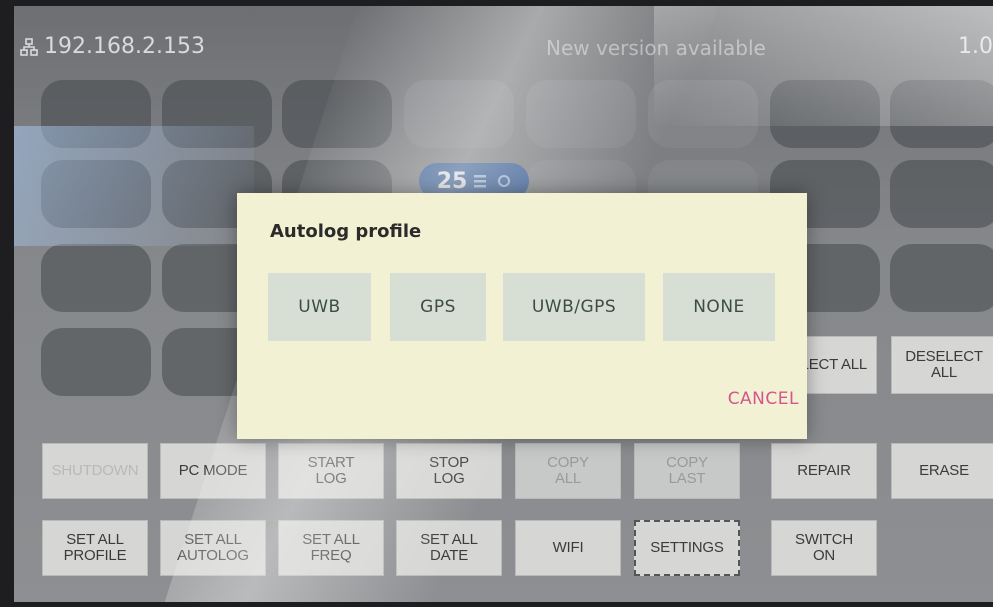 This screenshot has width=993, height=607. I want to click on ip-indicator: 192.168.2.153, so click(112, 46).